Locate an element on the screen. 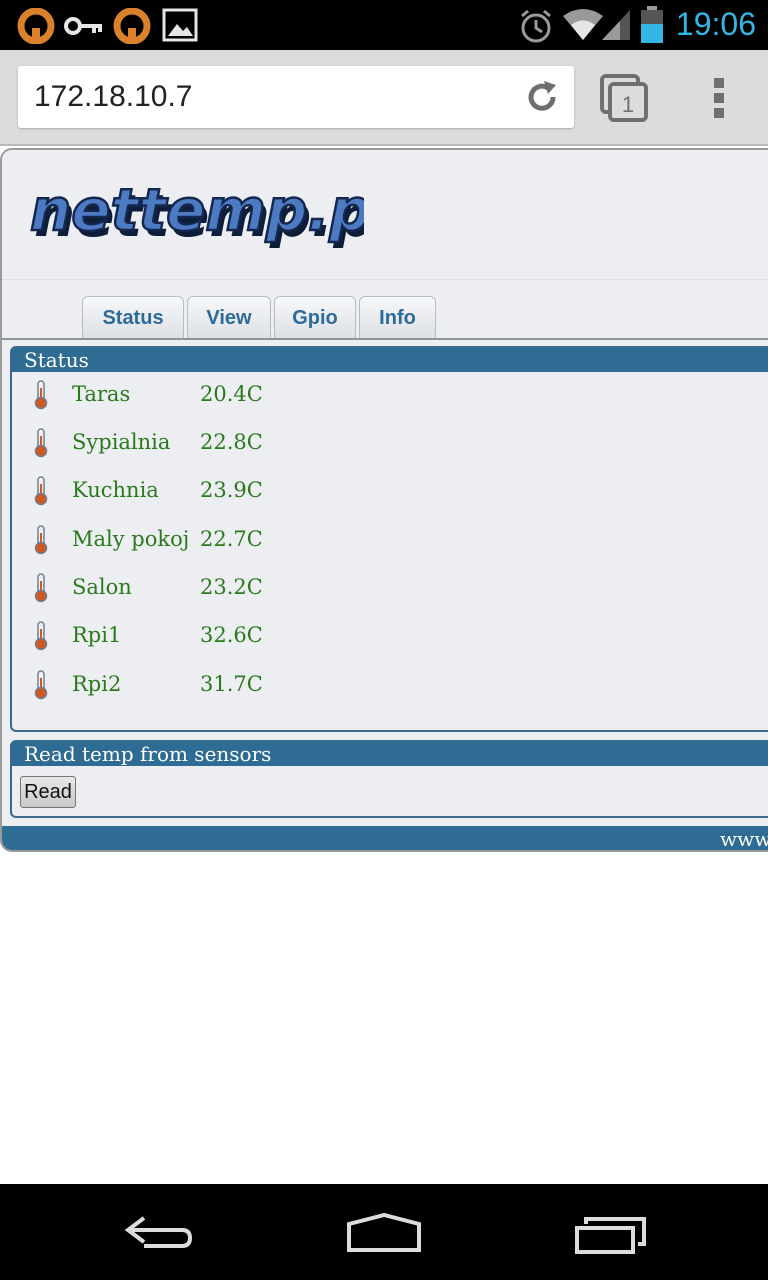 This screenshot has height=1280, width=768. url-bar: 172.18.10.7 is located at coordinates (296, 97).